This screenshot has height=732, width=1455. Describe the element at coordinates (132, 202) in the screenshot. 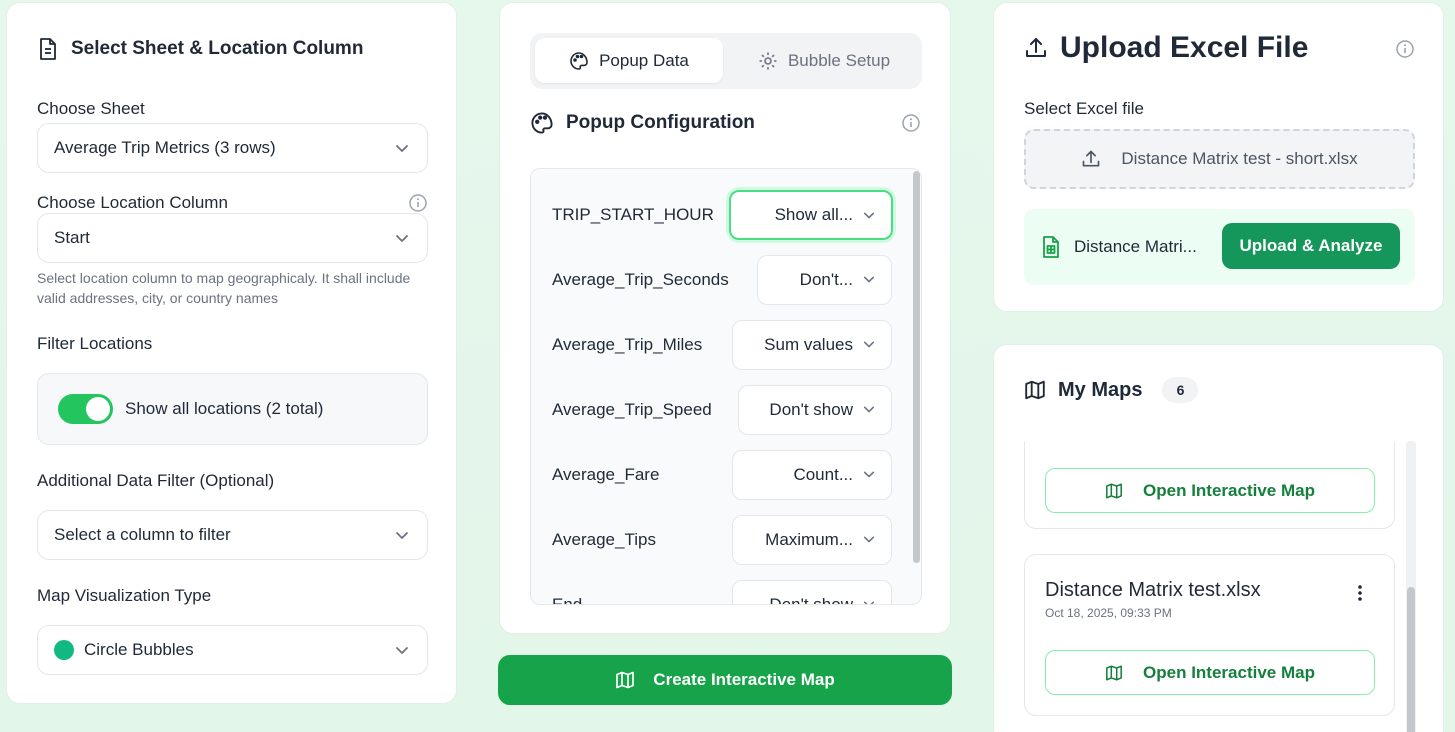

I see `choose-location-label: Choose Location Column` at that location.